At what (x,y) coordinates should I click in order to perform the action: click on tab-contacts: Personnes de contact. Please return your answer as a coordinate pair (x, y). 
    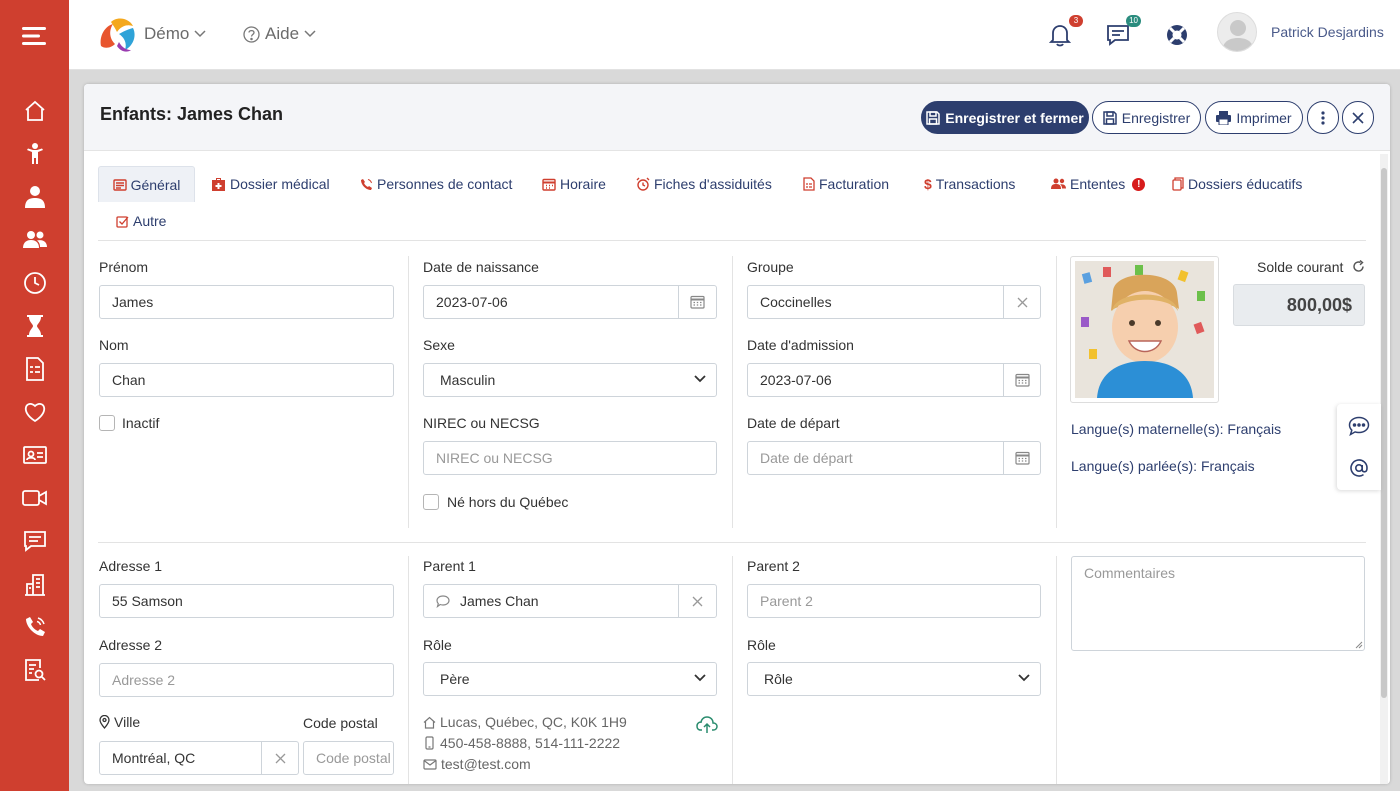
    Looking at the image, I should click on (436, 184).